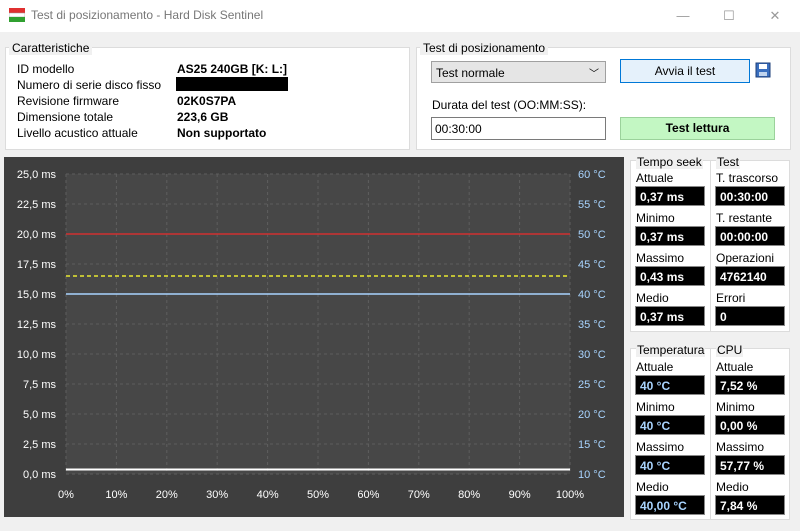  I want to click on x-tick-label: 10%, so click(116, 495).